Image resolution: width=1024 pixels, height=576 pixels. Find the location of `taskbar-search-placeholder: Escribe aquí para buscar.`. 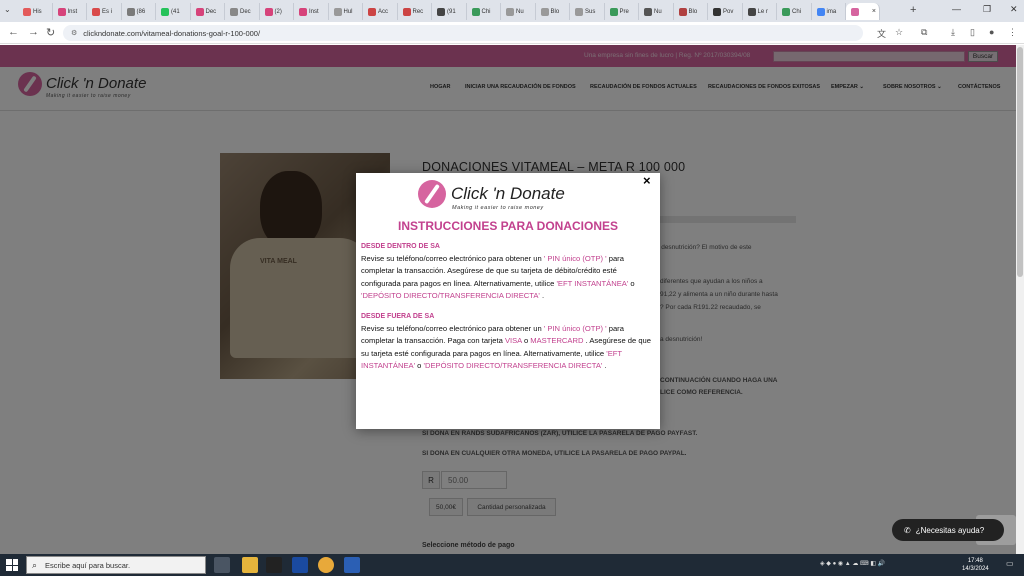

taskbar-search-placeholder: Escribe aquí para buscar. is located at coordinates (88, 565).